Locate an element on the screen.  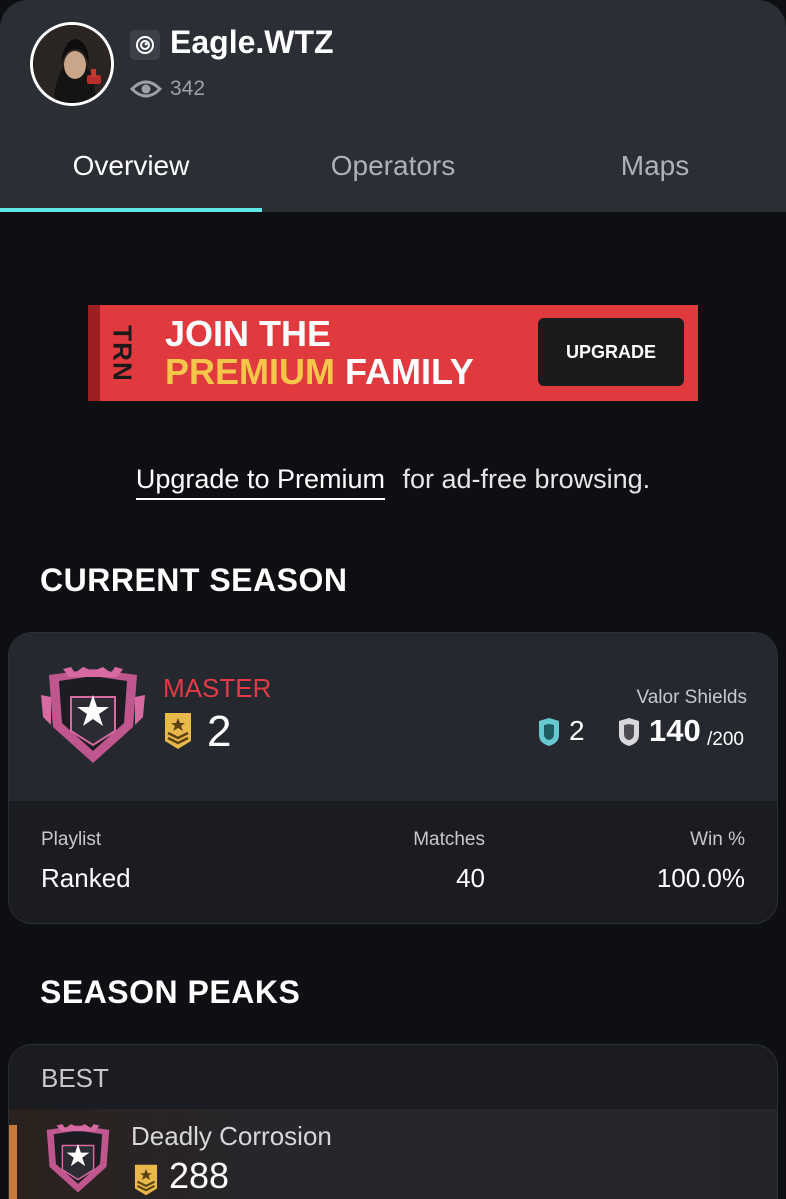
valor-silver-count: 140 is located at coordinates (675, 730).